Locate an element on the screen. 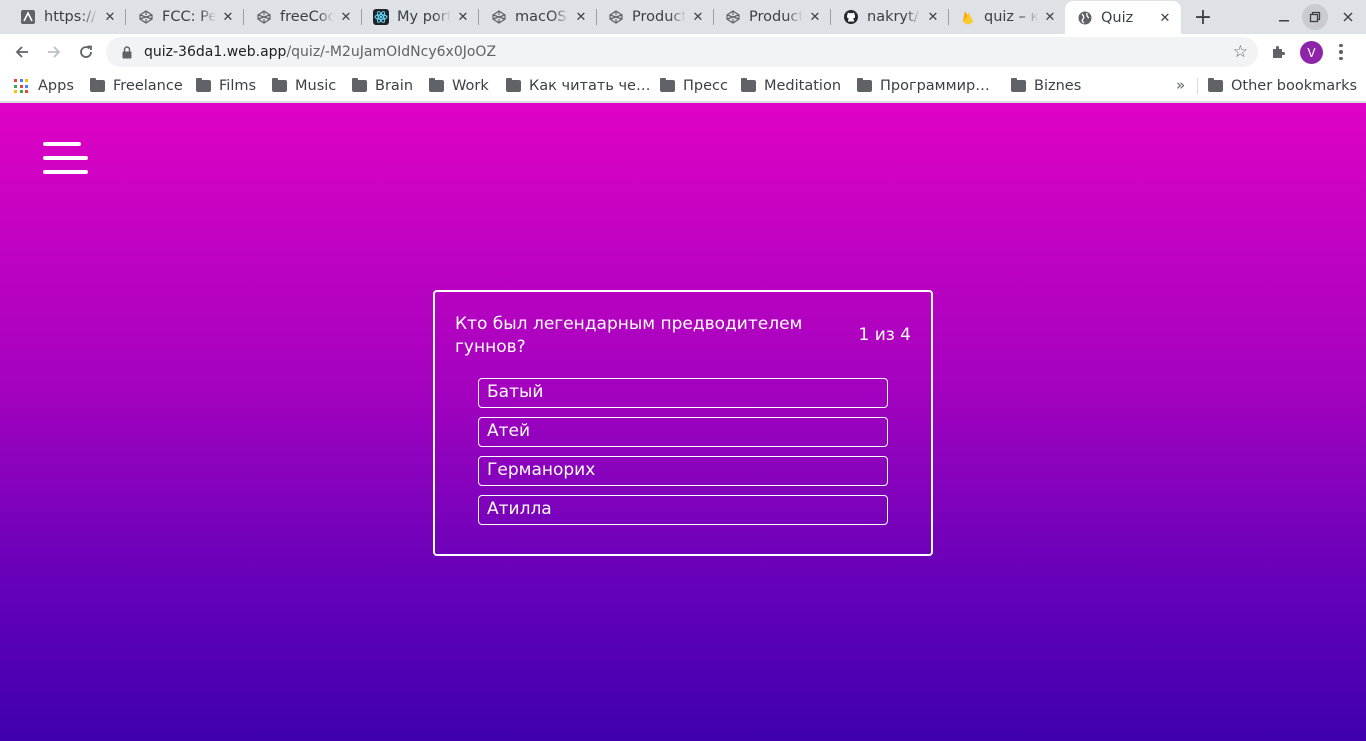 This screenshot has height=741, width=1366. close-window-icon is located at coordinates (1348, 17).